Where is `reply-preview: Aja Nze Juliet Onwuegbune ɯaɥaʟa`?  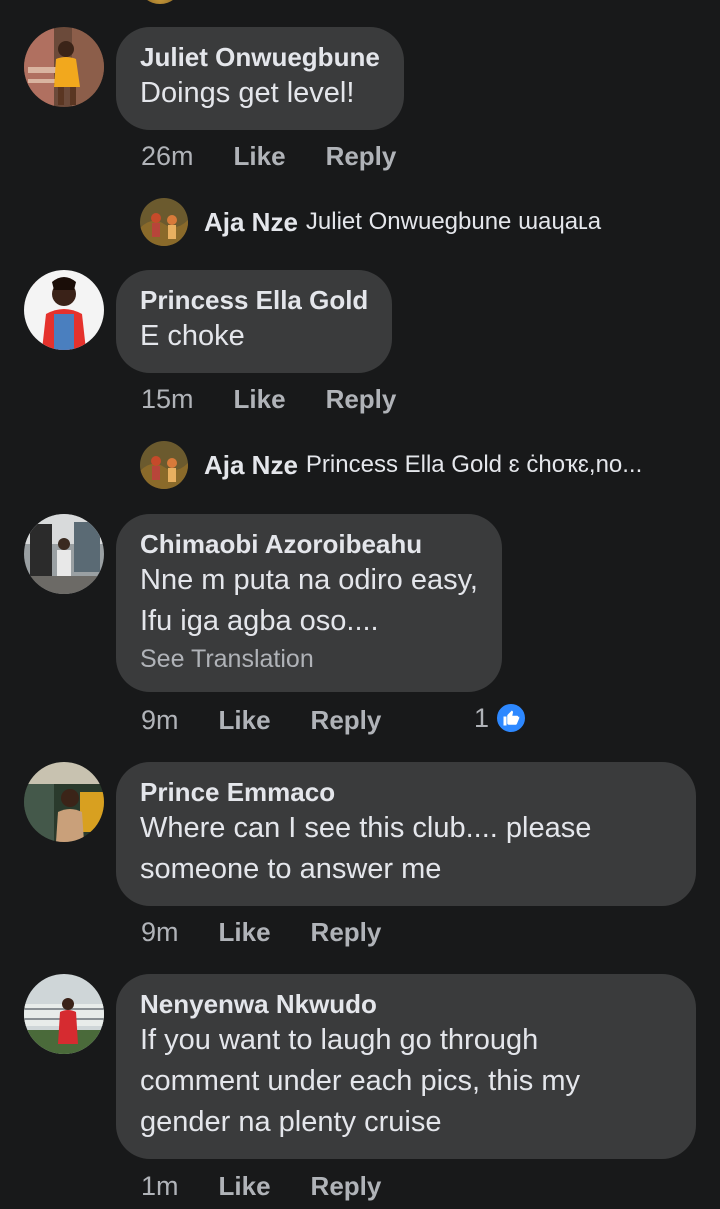 reply-preview: Aja Nze Juliet Onwuegbune ɯaɥaʟa is located at coordinates (370, 222).